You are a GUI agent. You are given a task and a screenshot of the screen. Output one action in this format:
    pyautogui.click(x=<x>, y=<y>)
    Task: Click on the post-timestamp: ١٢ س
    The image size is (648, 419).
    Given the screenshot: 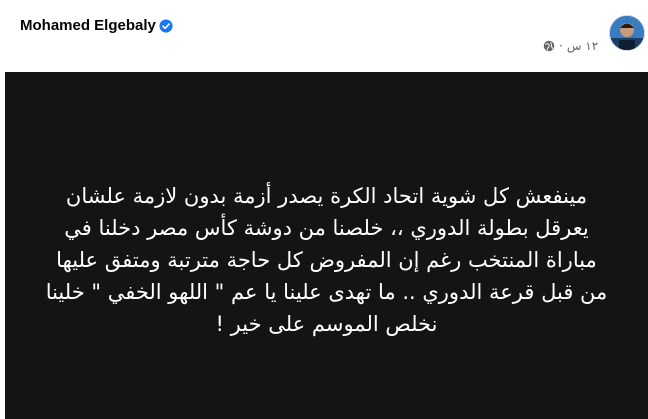 What is the action you would take?
    pyautogui.click(x=582, y=46)
    